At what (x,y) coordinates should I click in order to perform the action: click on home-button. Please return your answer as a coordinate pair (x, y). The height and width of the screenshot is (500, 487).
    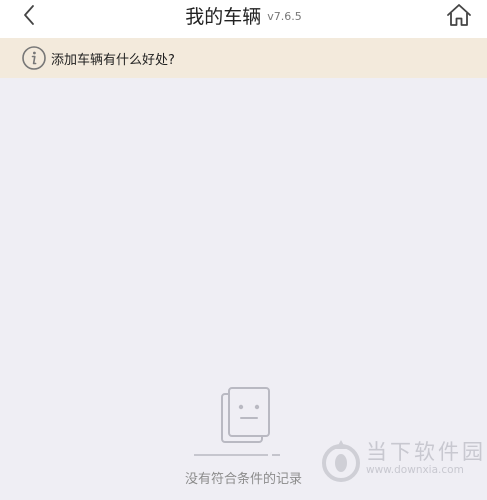
    Looking at the image, I should click on (459, 16).